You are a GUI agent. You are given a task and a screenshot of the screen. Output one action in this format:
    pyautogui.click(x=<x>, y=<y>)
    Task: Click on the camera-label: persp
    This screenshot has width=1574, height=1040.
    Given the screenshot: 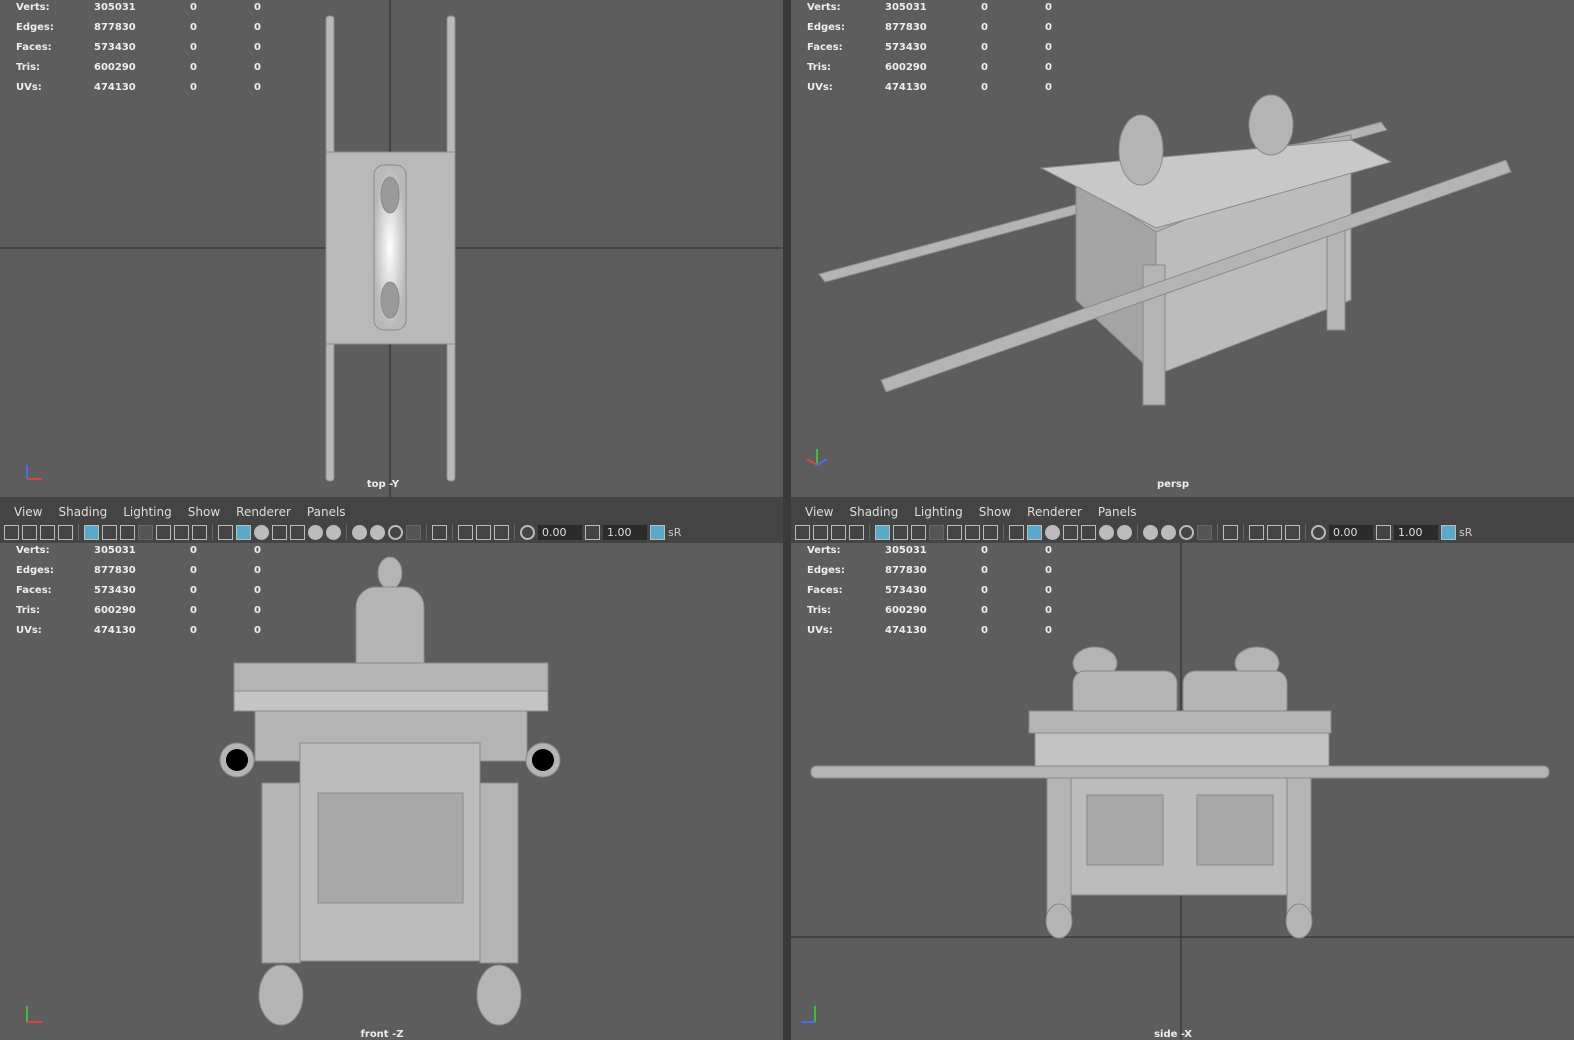 What is the action you would take?
    pyautogui.click(x=1173, y=484)
    